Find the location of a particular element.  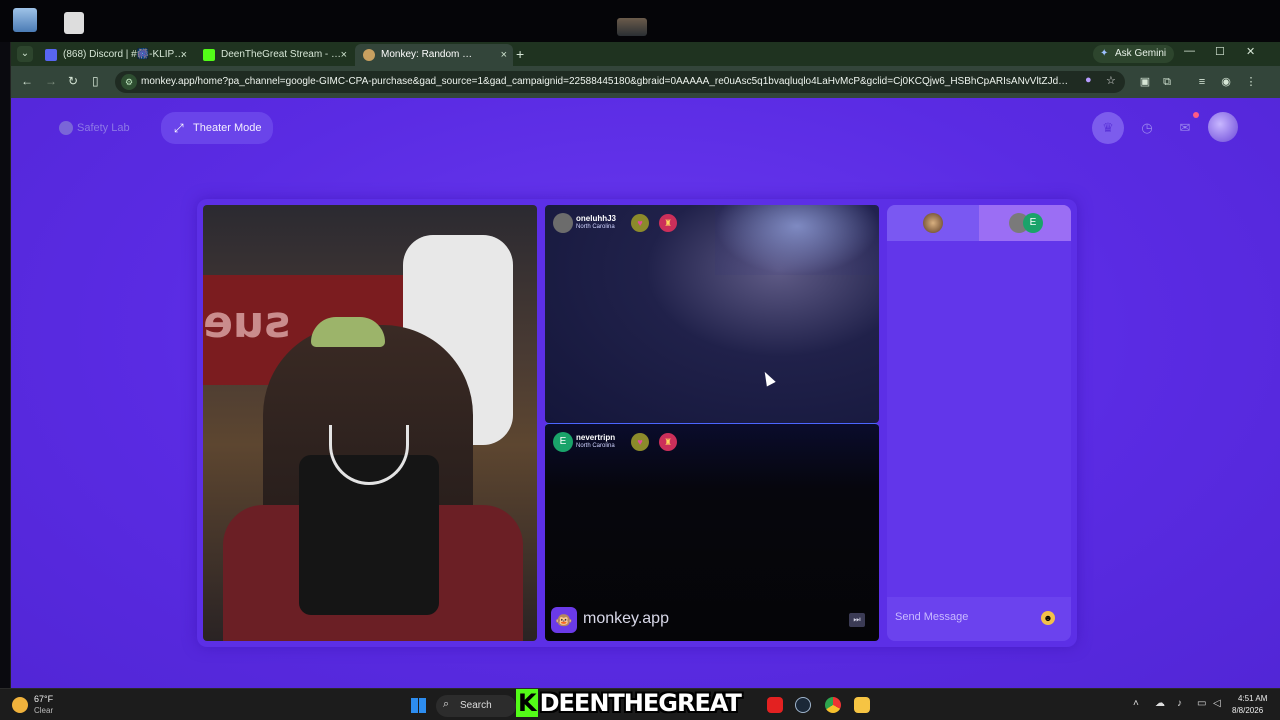

chevron-up-icon: ˄ is located at coordinates (1136, 703).